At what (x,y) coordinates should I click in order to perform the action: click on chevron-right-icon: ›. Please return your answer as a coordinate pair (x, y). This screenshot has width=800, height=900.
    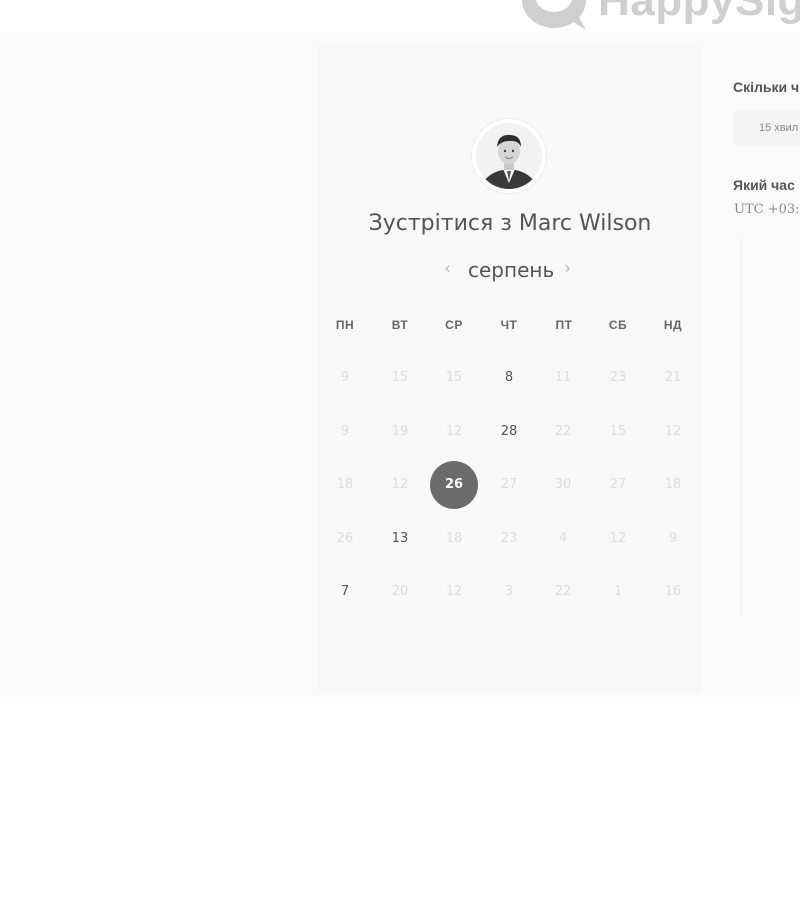
    Looking at the image, I should click on (567, 268).